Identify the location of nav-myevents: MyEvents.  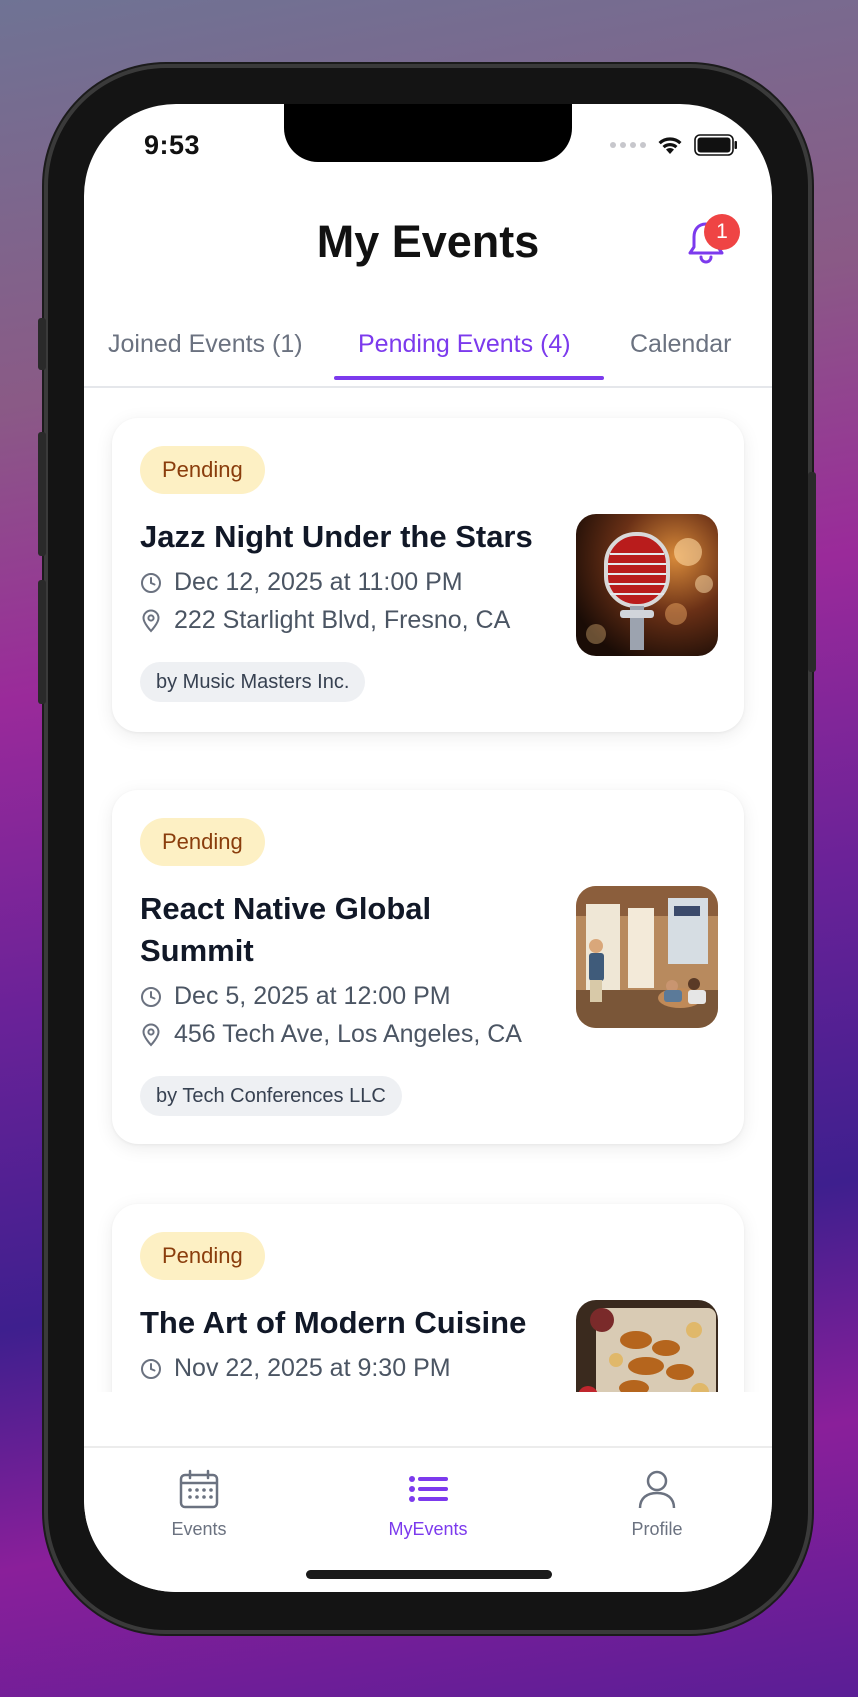
(428, 1504).